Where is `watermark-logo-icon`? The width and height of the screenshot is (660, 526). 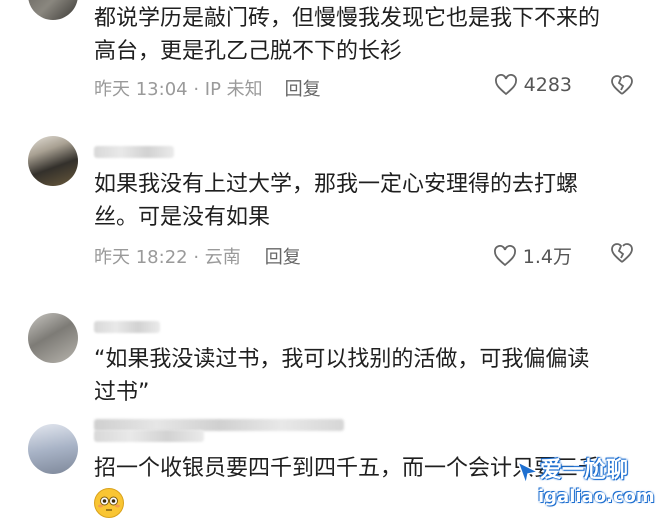
watermark-logo-icon is located at coordinates (528, 473).